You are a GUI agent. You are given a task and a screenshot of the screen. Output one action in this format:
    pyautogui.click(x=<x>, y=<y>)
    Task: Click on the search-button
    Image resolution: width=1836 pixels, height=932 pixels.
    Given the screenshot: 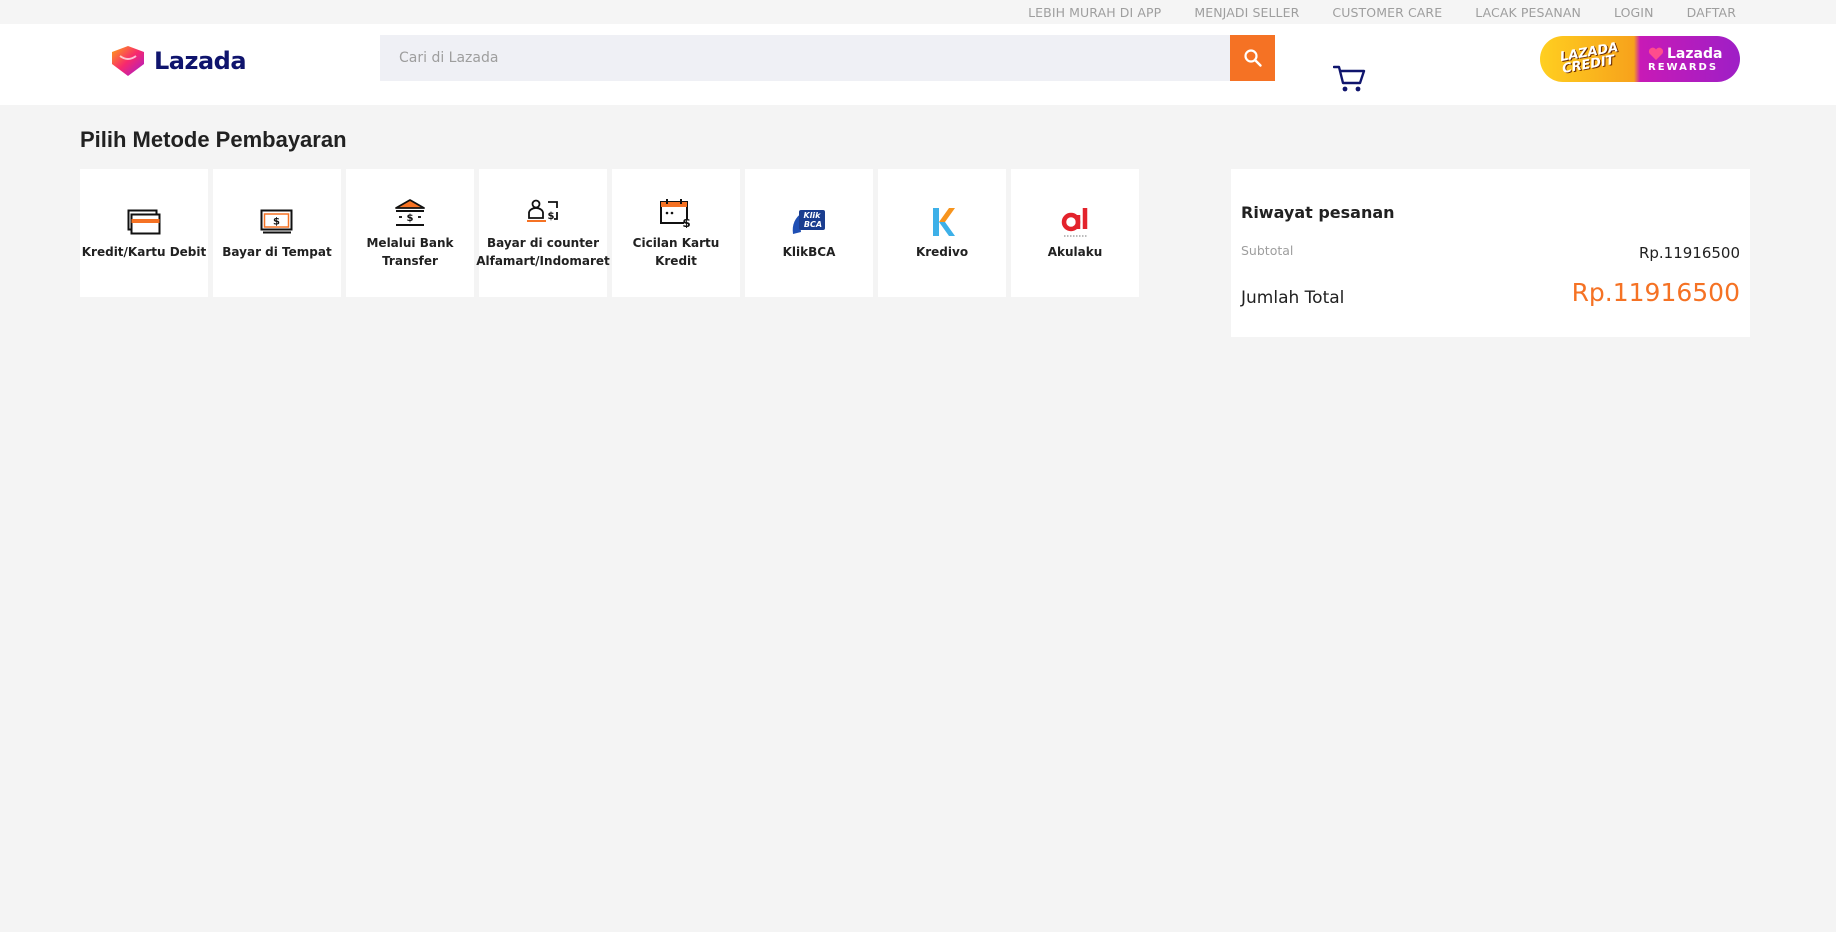 What is the action you would take?
    pyautogui.click(x=1252, y=58)
    